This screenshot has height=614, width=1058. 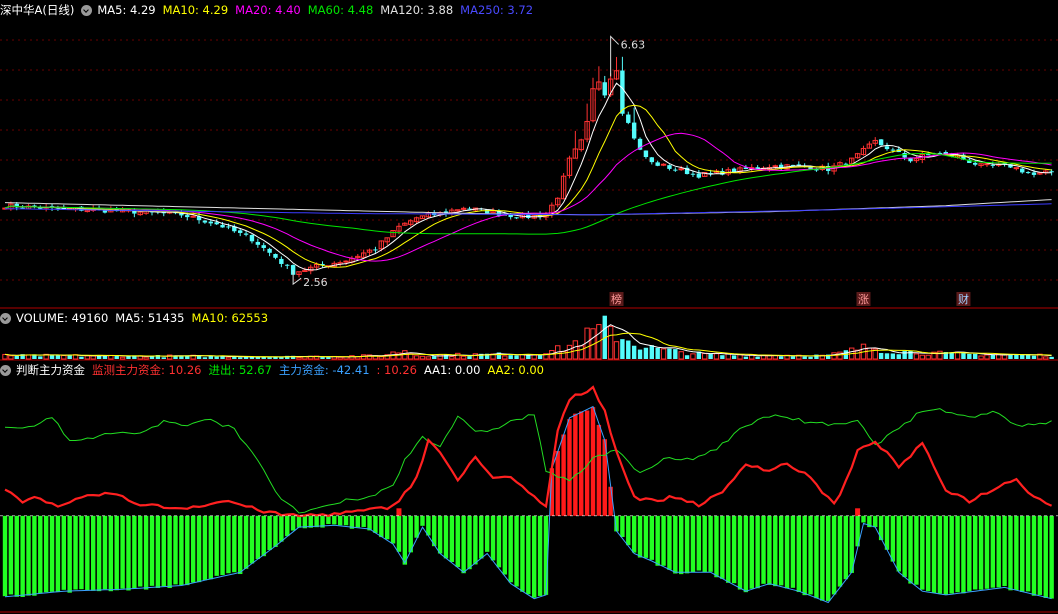 I want to click on price-ma20: MA20: 4.40, so click(x=268, y=10).